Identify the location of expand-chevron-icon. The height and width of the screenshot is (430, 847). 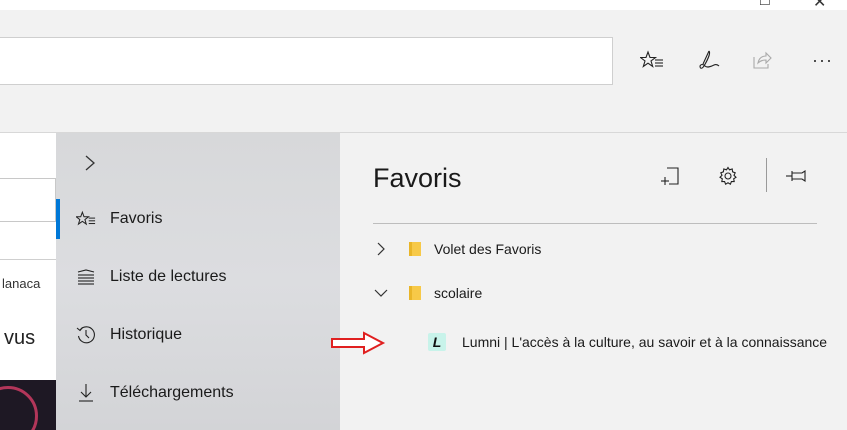
(90, 163).